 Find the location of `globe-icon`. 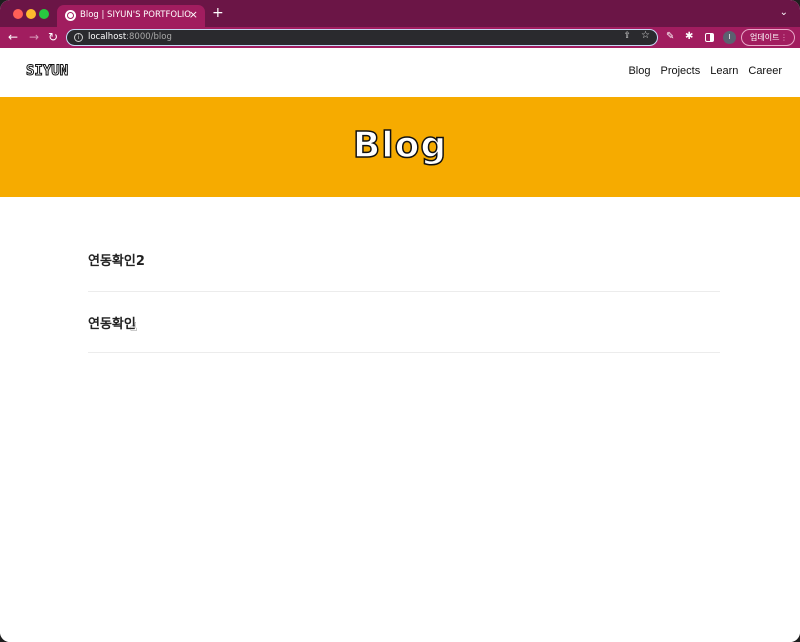

globe-icon is located at coordinates (70, 15).